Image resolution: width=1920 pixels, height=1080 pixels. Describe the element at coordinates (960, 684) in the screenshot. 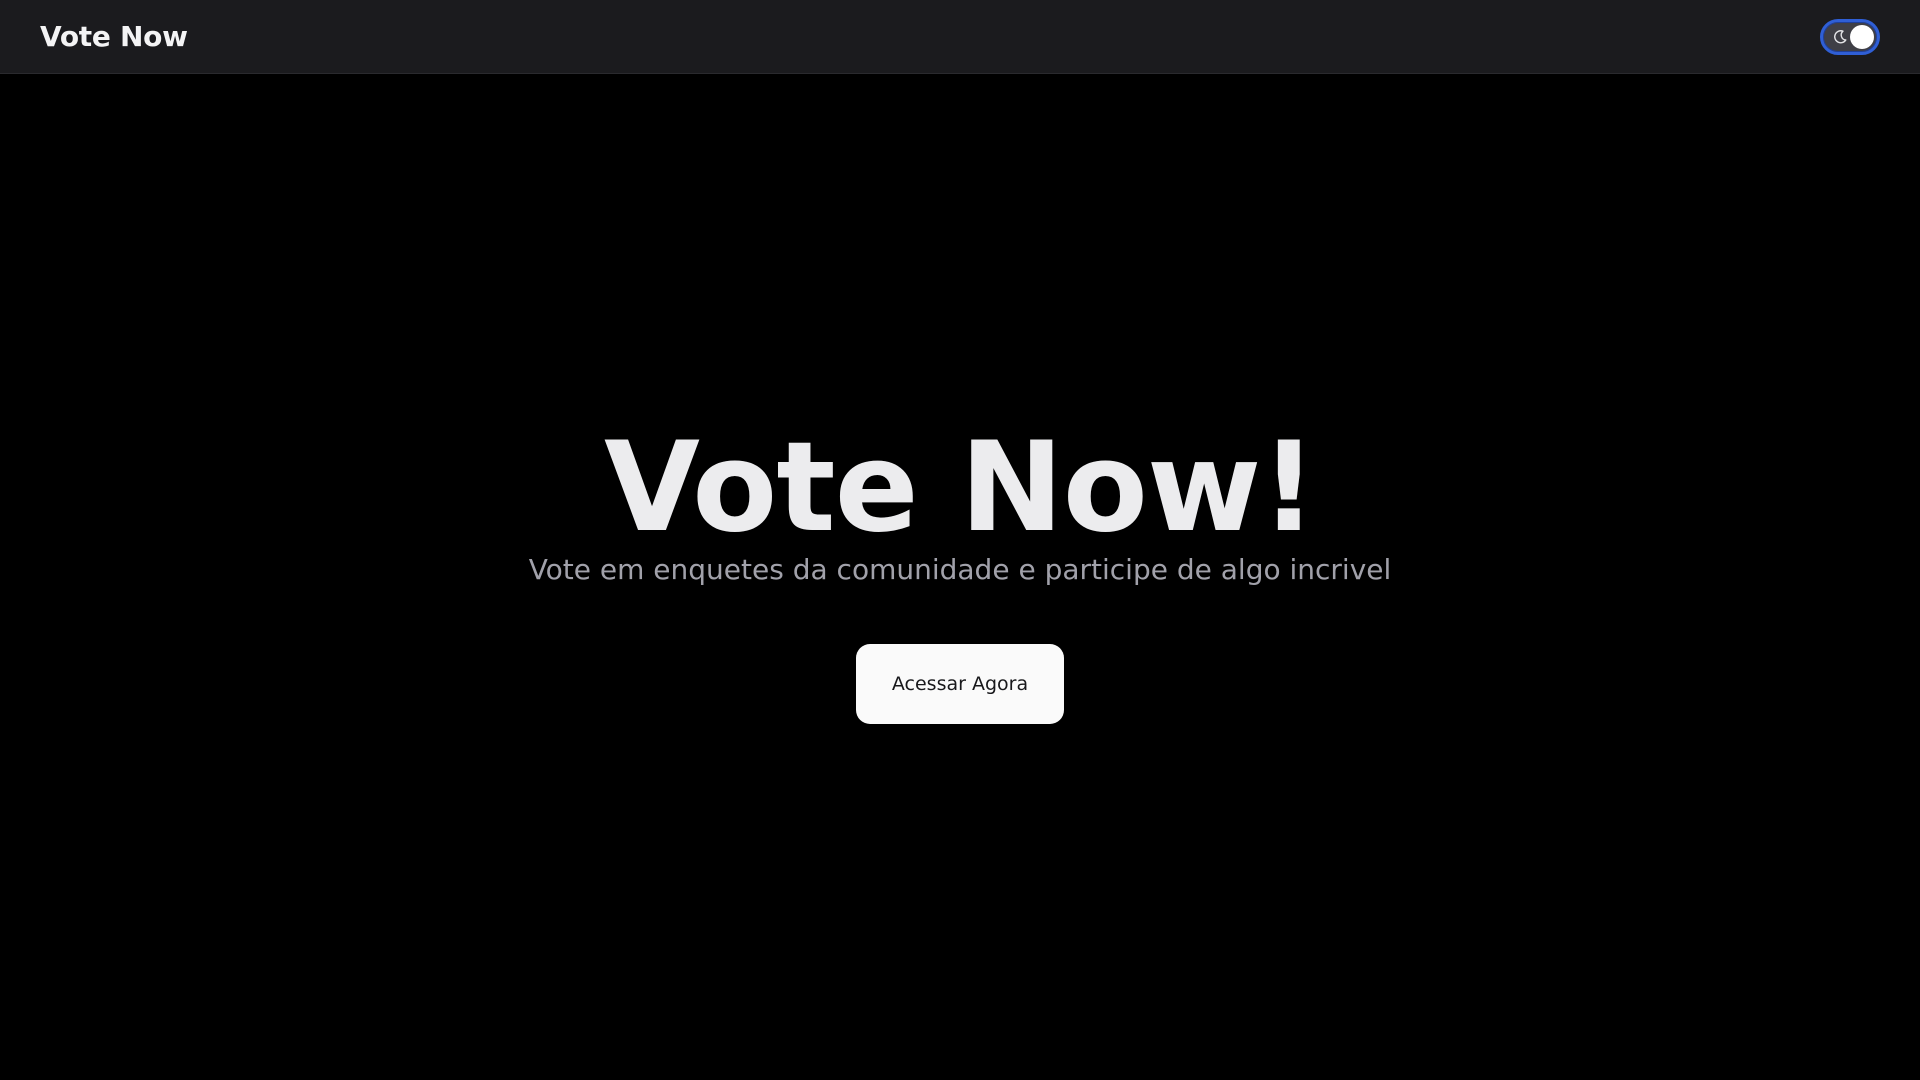

I see `access-now-button: Acessar Agora` at that location.